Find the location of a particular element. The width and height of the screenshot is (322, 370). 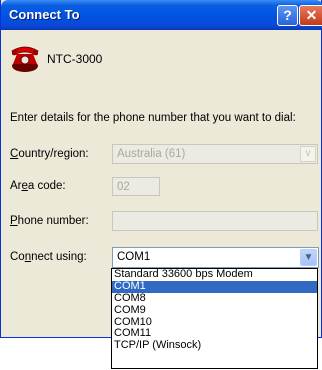

country-value: Australia (61) is located at coordinates (151, 154).